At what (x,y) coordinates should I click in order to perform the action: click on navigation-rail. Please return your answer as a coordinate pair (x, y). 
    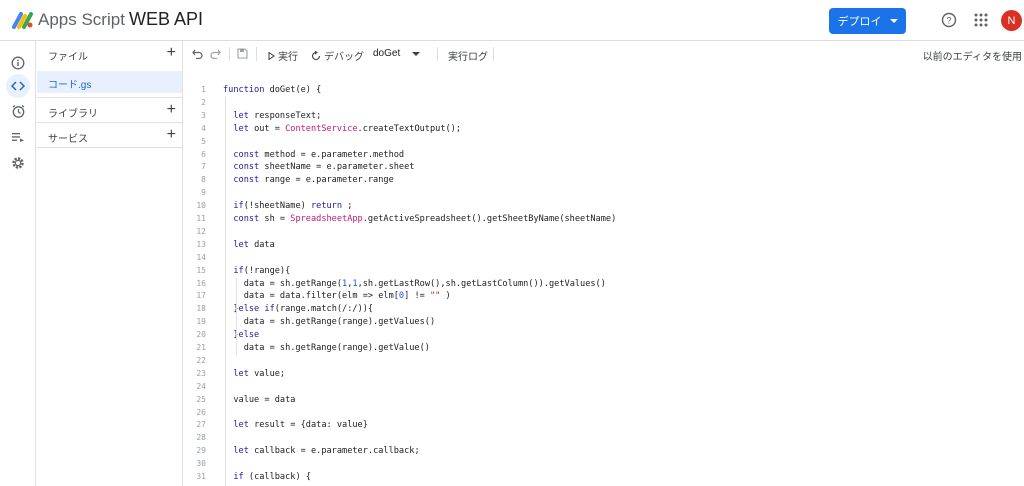
    Looking at the image, I should click on (18, 263).